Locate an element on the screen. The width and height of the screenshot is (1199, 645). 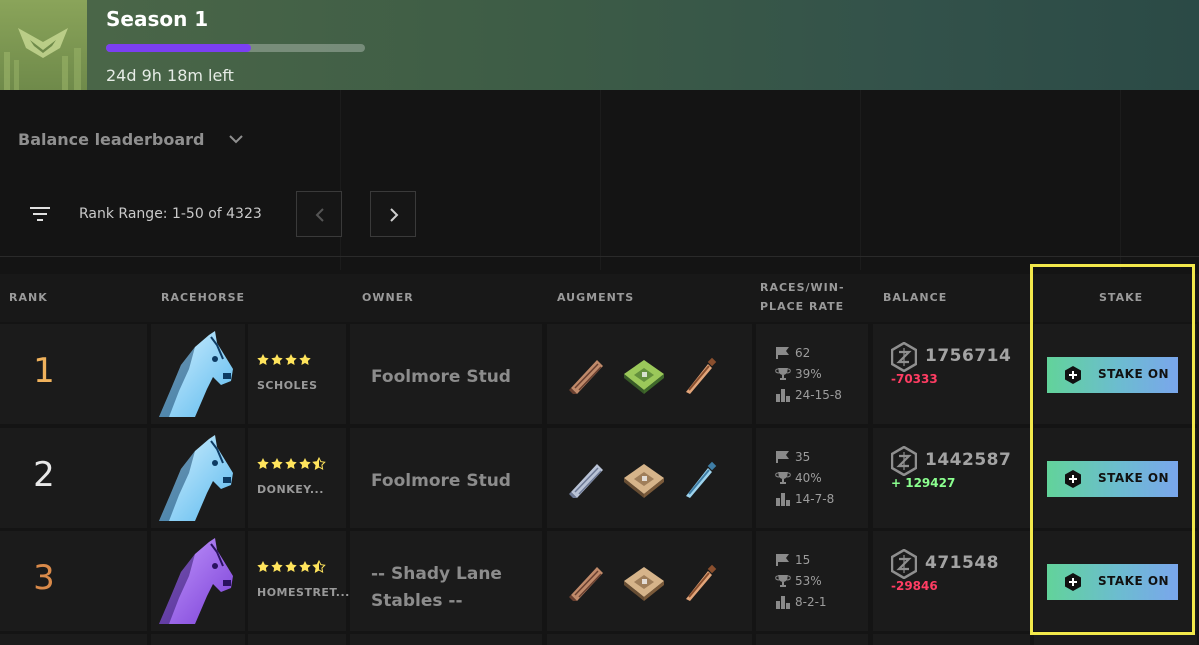
next-page-button is located at coordinates (393, 214).